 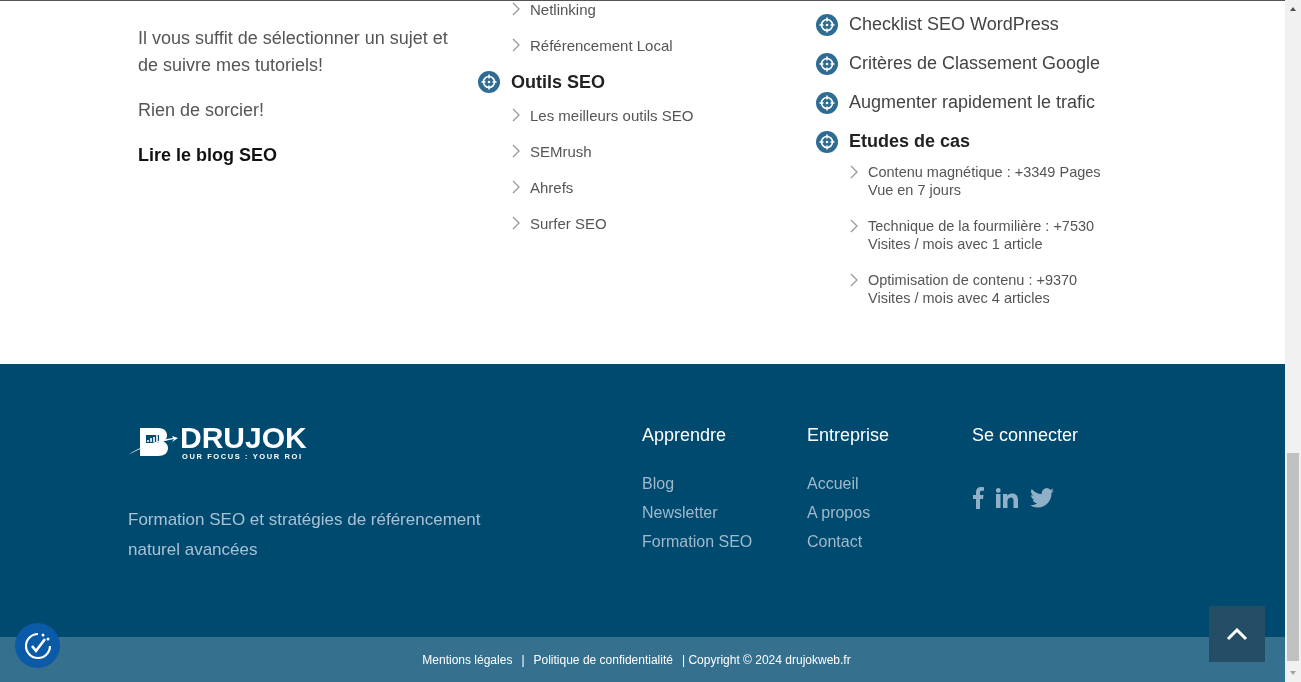 I want to click on nav-link: Les meilleurs outils SEO, so click(x=612, y=115).